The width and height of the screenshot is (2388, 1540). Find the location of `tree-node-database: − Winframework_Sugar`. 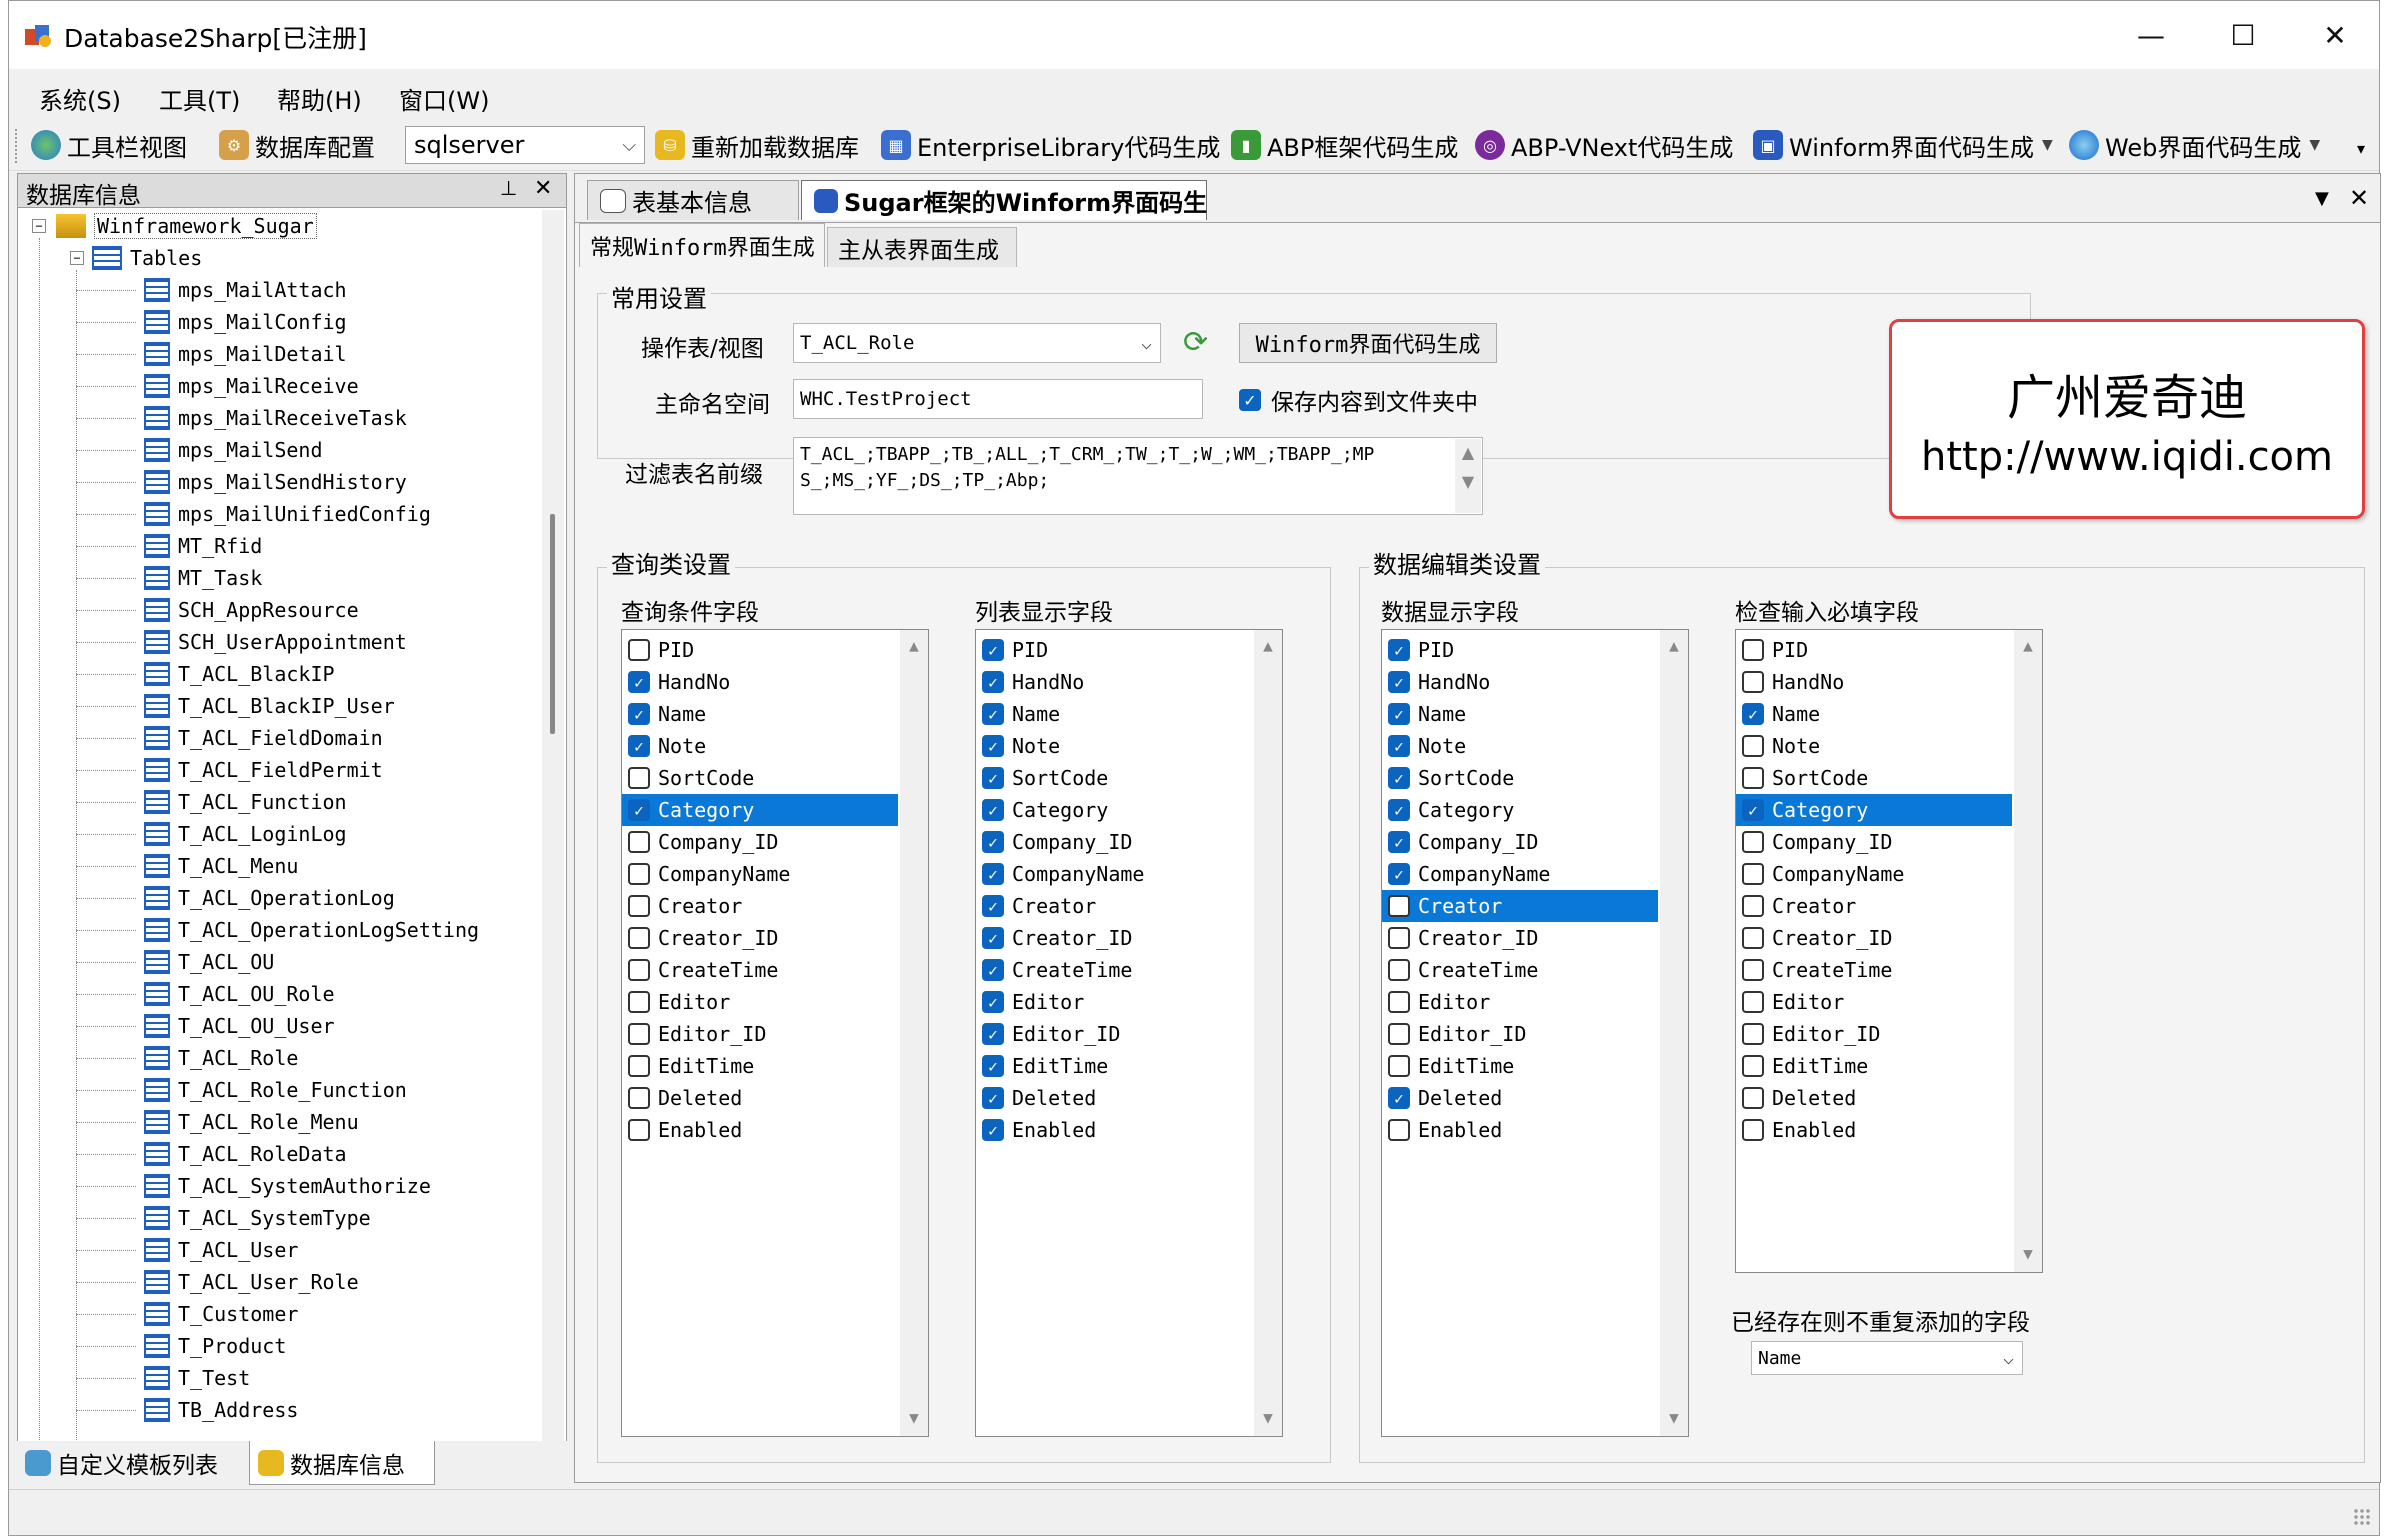

tree-node-database: − Winframework_Sugar is located at coordinates (174, 226).